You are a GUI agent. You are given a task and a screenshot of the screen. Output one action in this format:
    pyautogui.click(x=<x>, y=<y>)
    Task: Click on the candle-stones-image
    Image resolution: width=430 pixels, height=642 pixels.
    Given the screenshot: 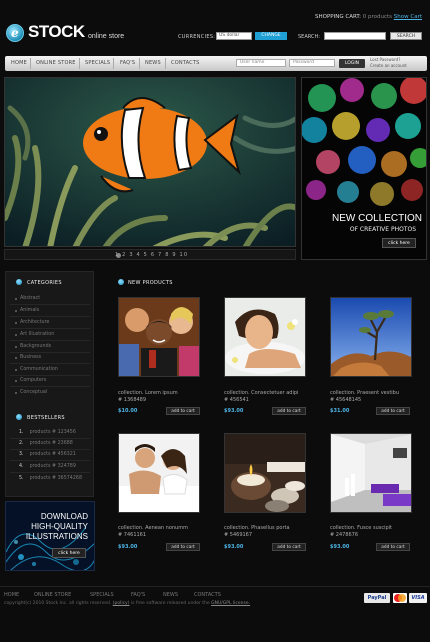 What is the action you would take?
    pyautogui.click(x=265, y=473)
    